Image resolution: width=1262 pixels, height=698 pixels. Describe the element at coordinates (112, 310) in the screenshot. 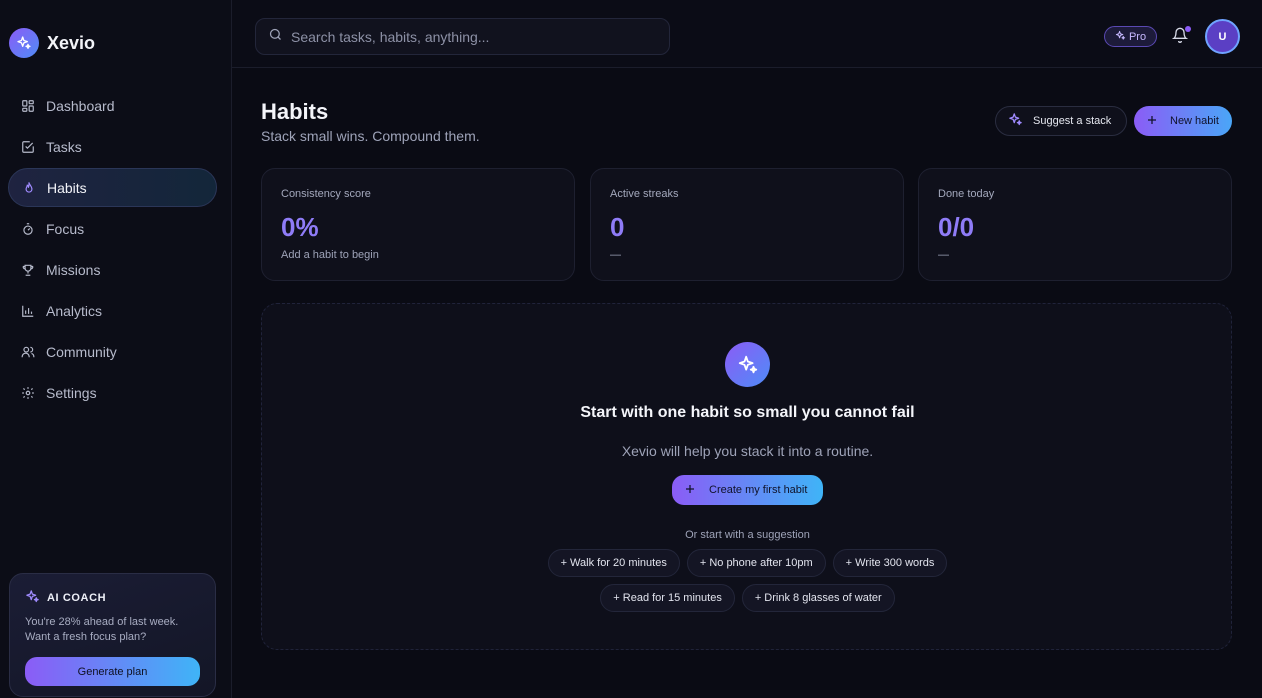

I see `sidebar-item-analytics: Analytics` at that location.